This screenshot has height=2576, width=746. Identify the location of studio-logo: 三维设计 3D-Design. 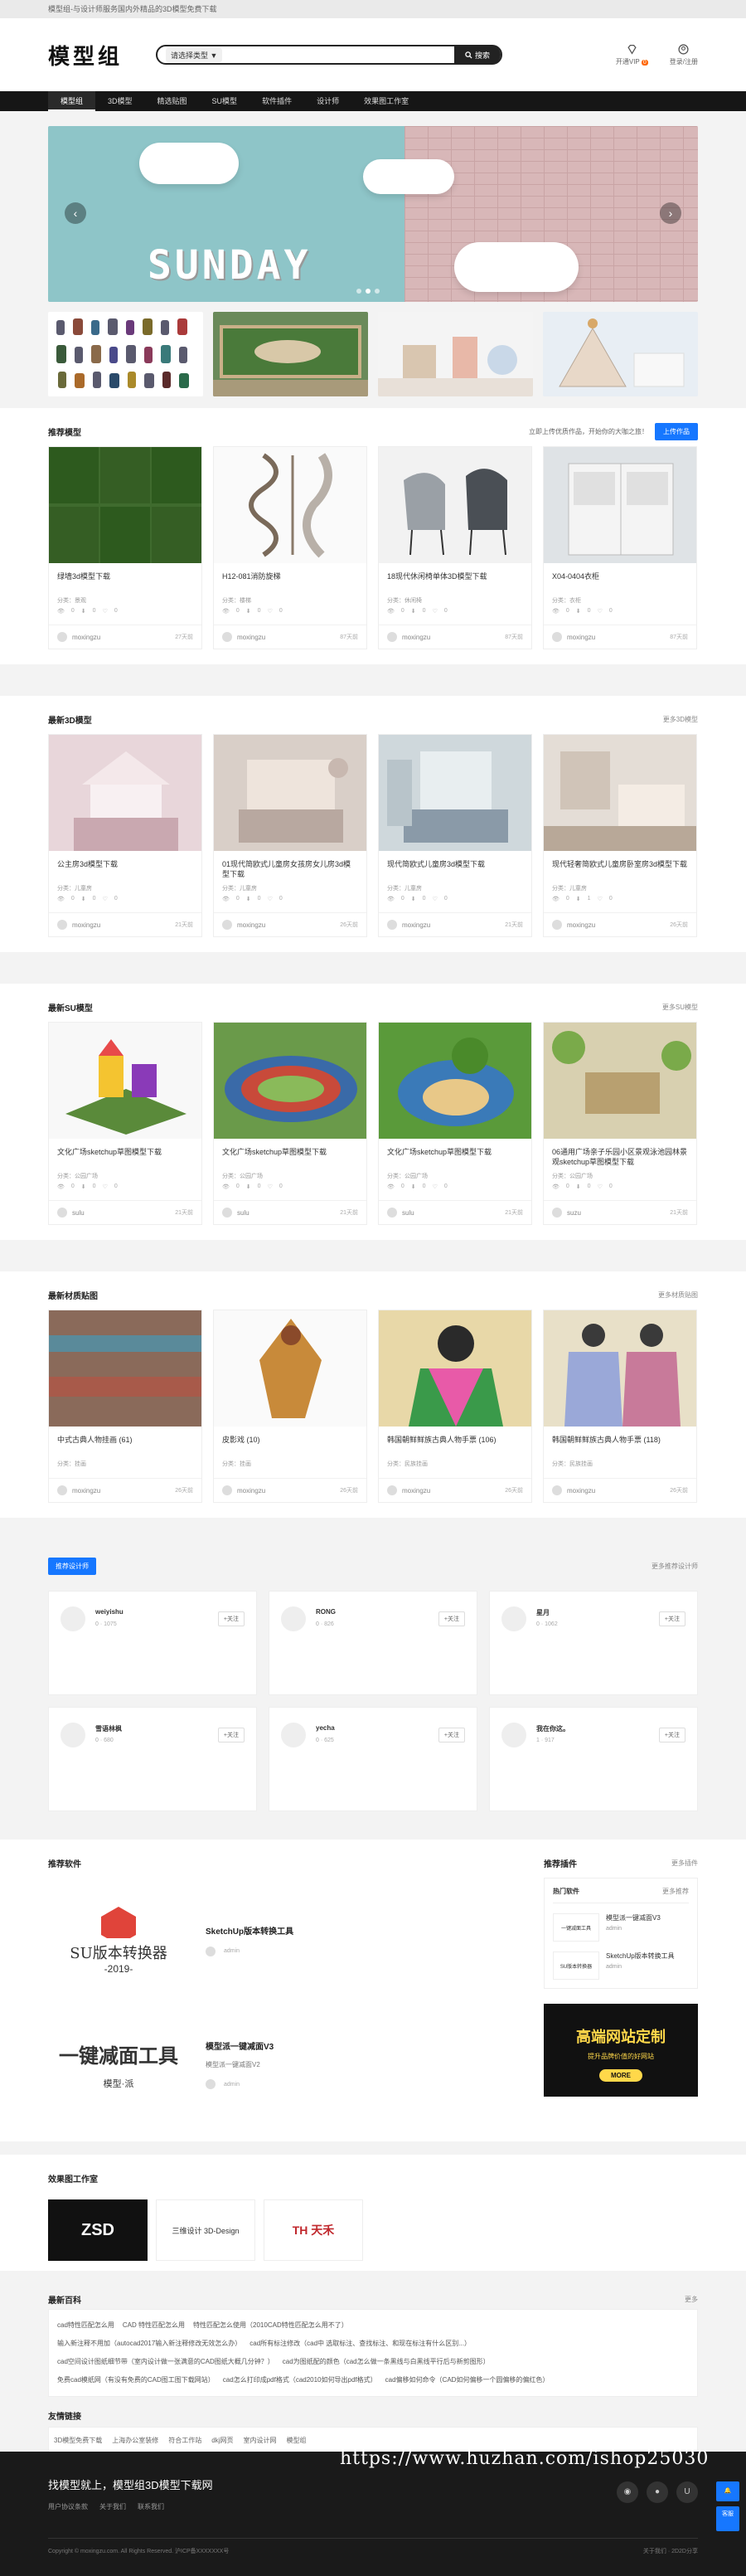
(205, 2230).